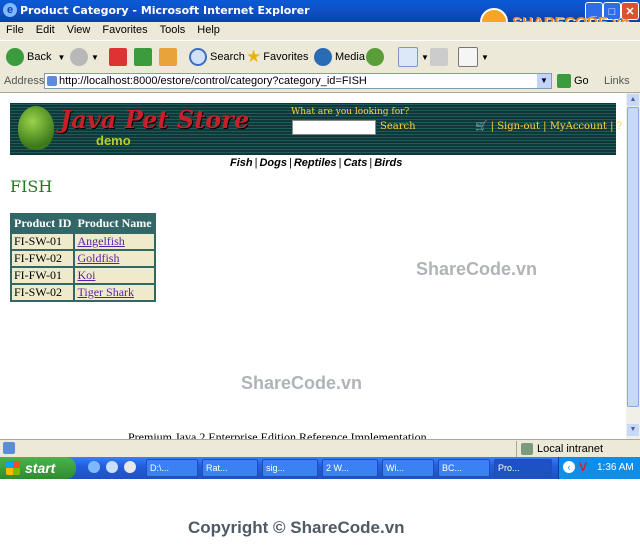  What do you see at coordinates (388, 163) in the screenshot?
I see `category-link-birds: Birds` at bounding box center [388, 163].